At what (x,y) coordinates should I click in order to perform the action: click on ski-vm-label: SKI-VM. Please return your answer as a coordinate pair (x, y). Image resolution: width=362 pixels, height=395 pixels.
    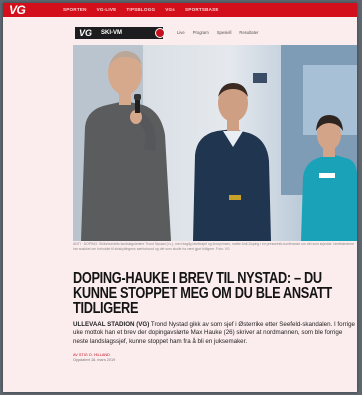
    Looking at the image, I should click on (111, 33).